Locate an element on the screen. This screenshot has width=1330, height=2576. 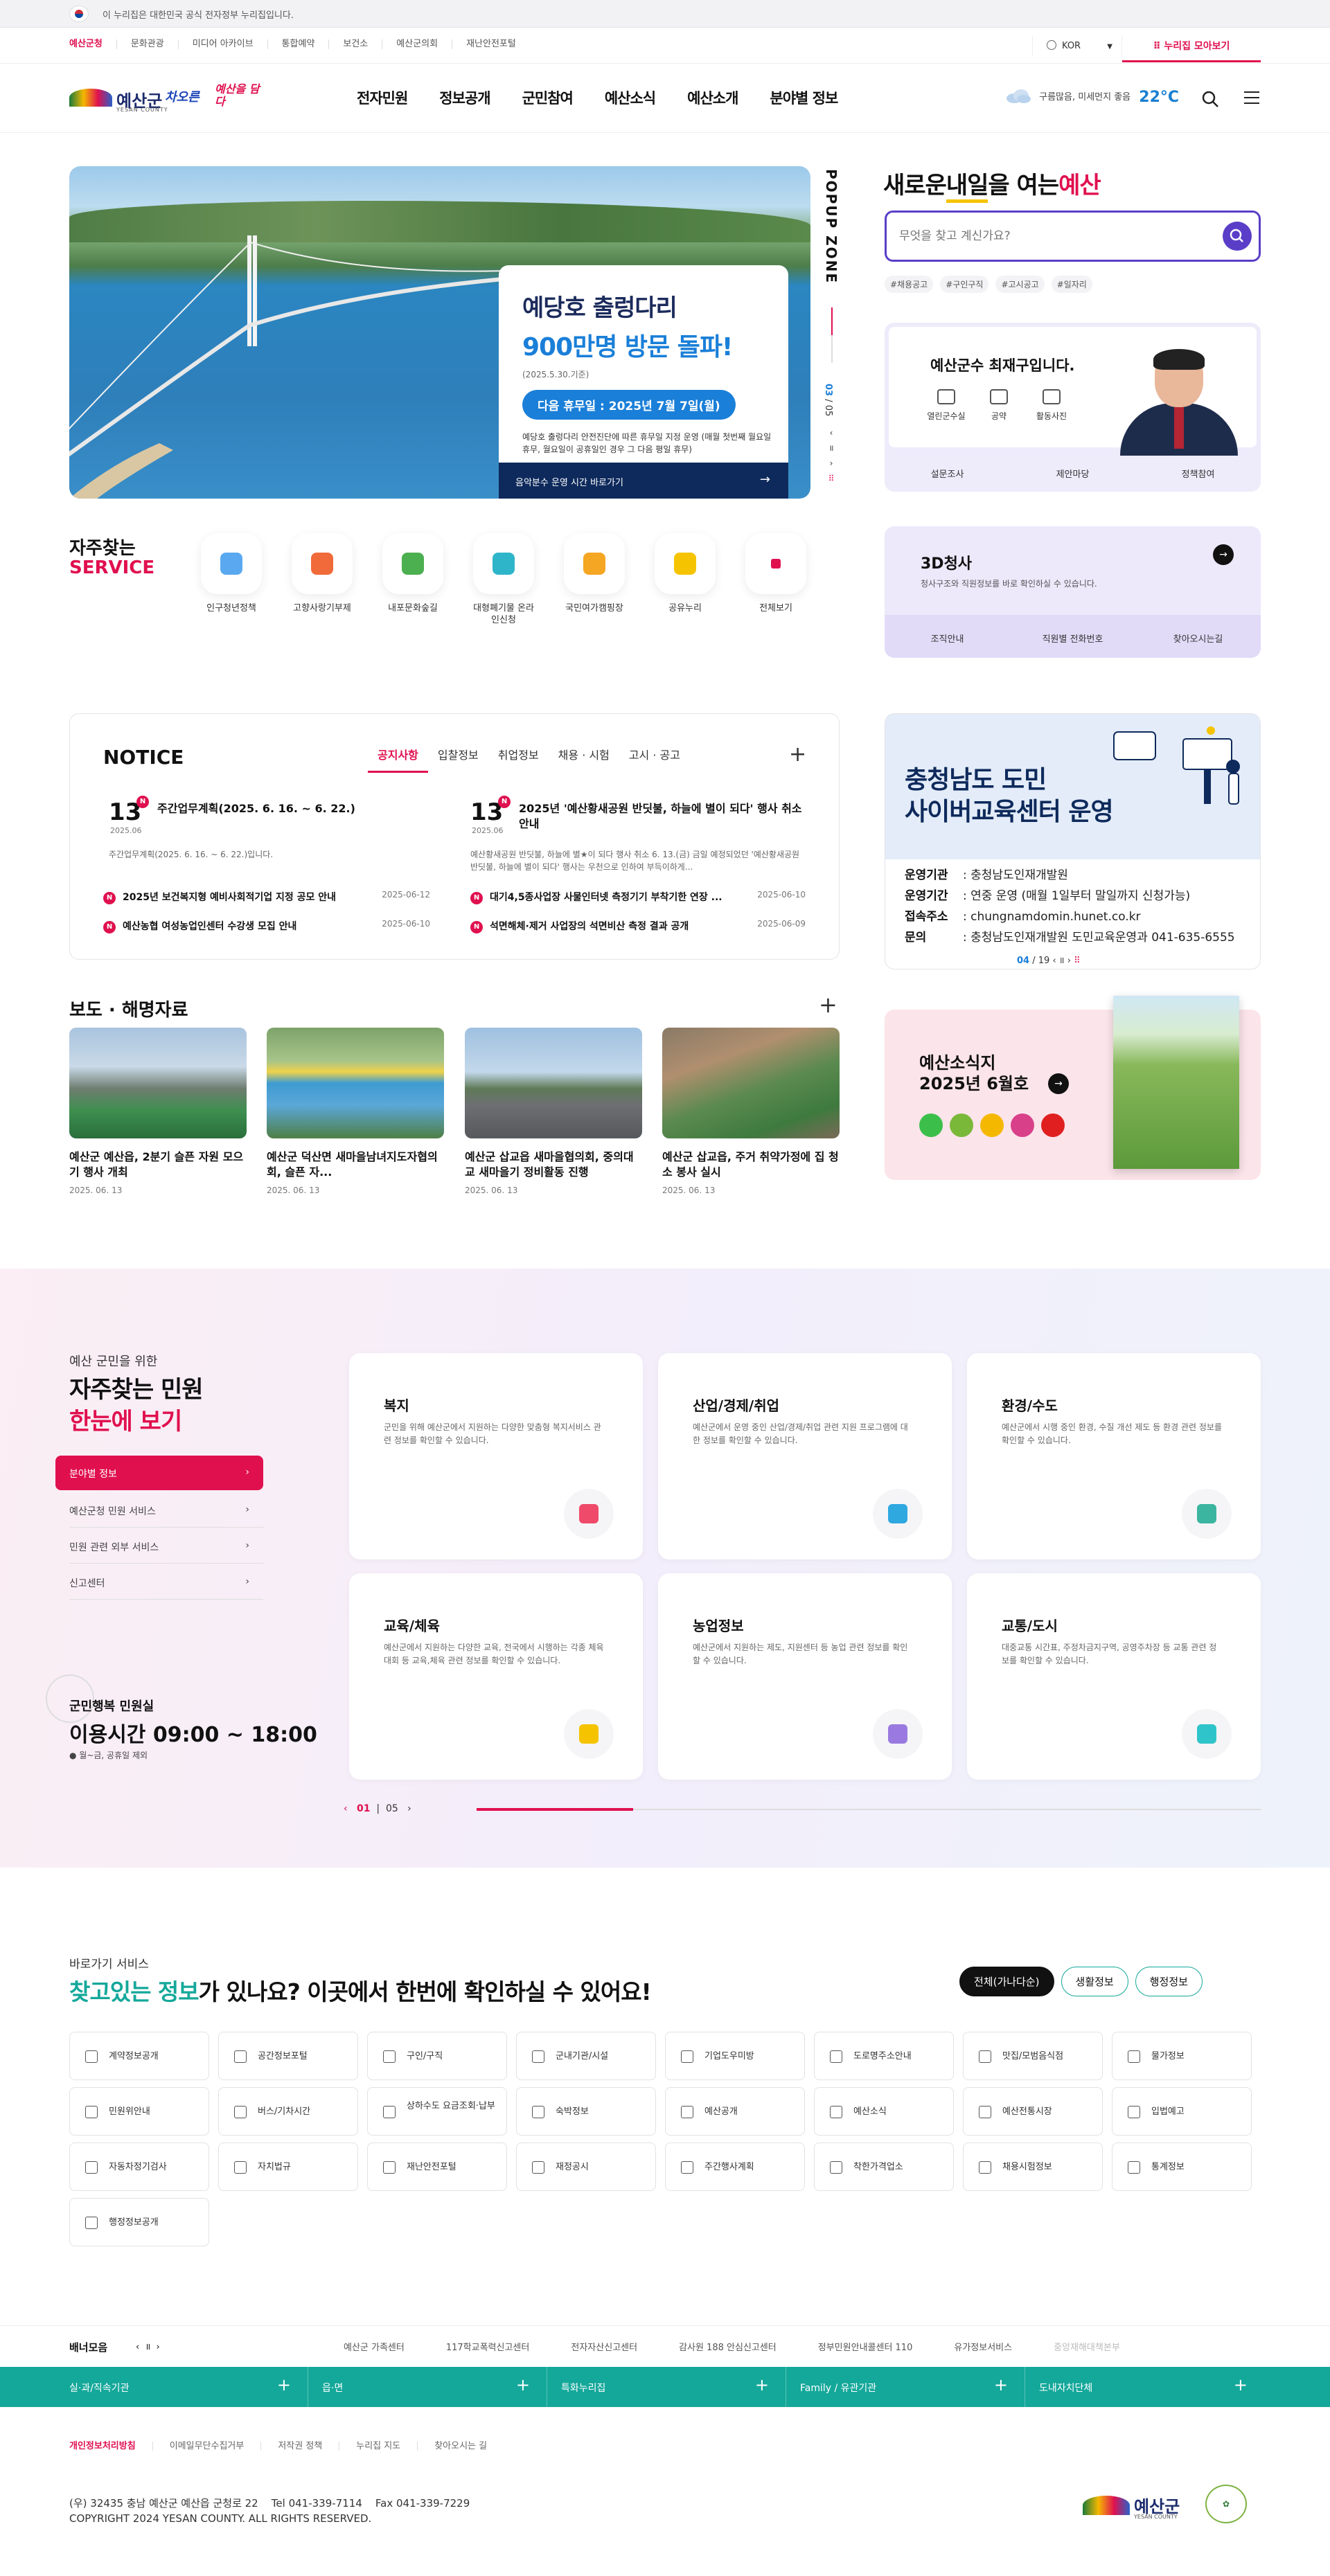
nav-item-news: 예산소식 is located at coordinates (630, 98).